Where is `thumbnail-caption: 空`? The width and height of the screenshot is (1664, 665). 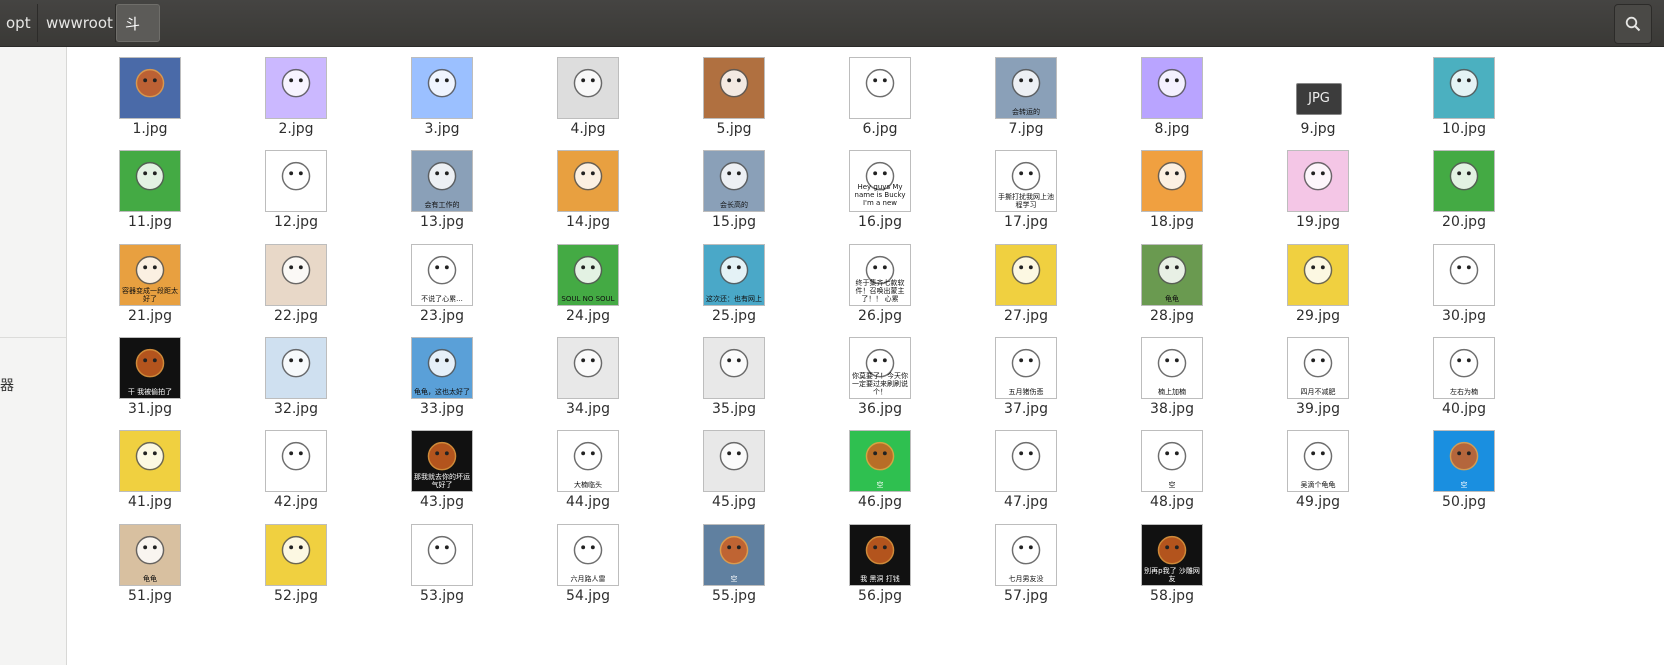
thumbnail-caption: 空 is located at coordinates (880, 485).